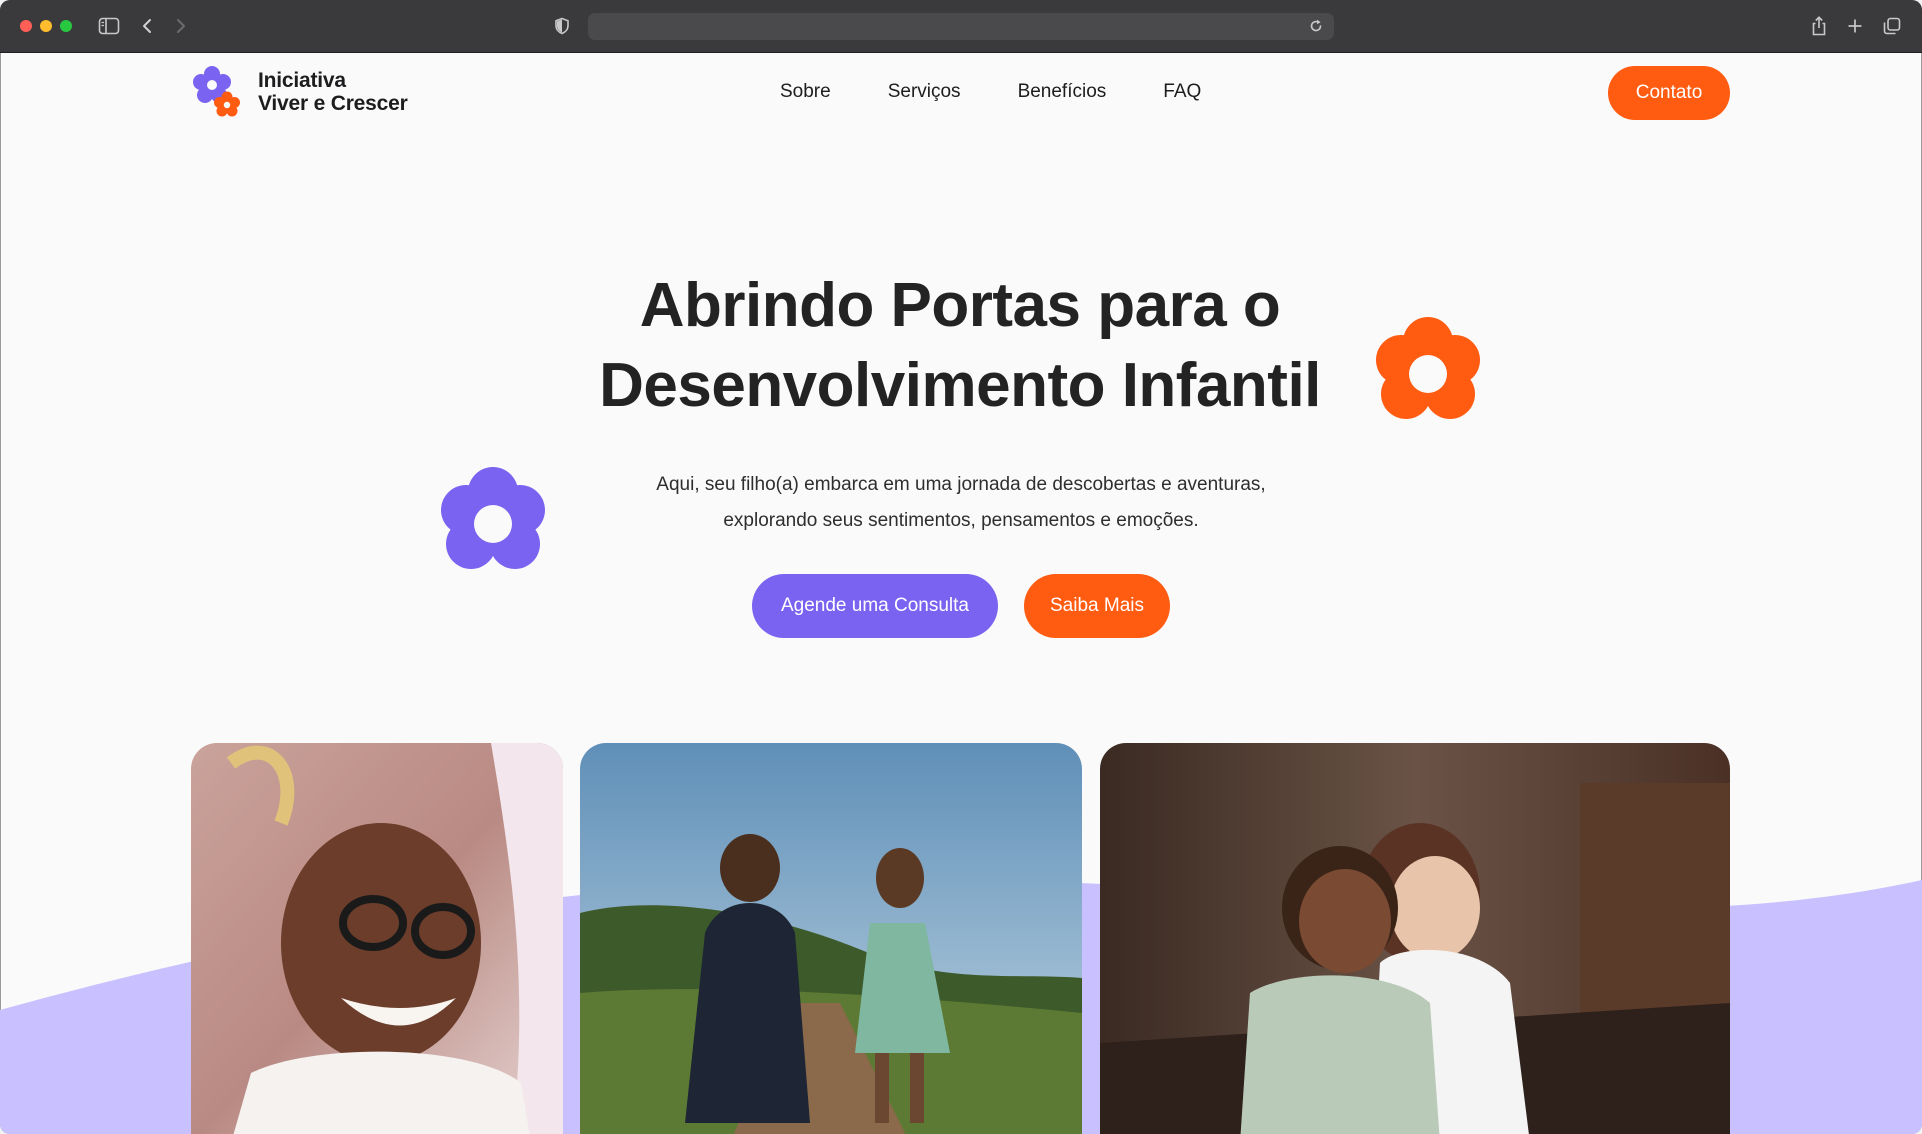  What do you see at coordinates (333, 103) in the screenshot?
I see `brand-line2: Viver e Crescer` at bounding box center [333, 103].